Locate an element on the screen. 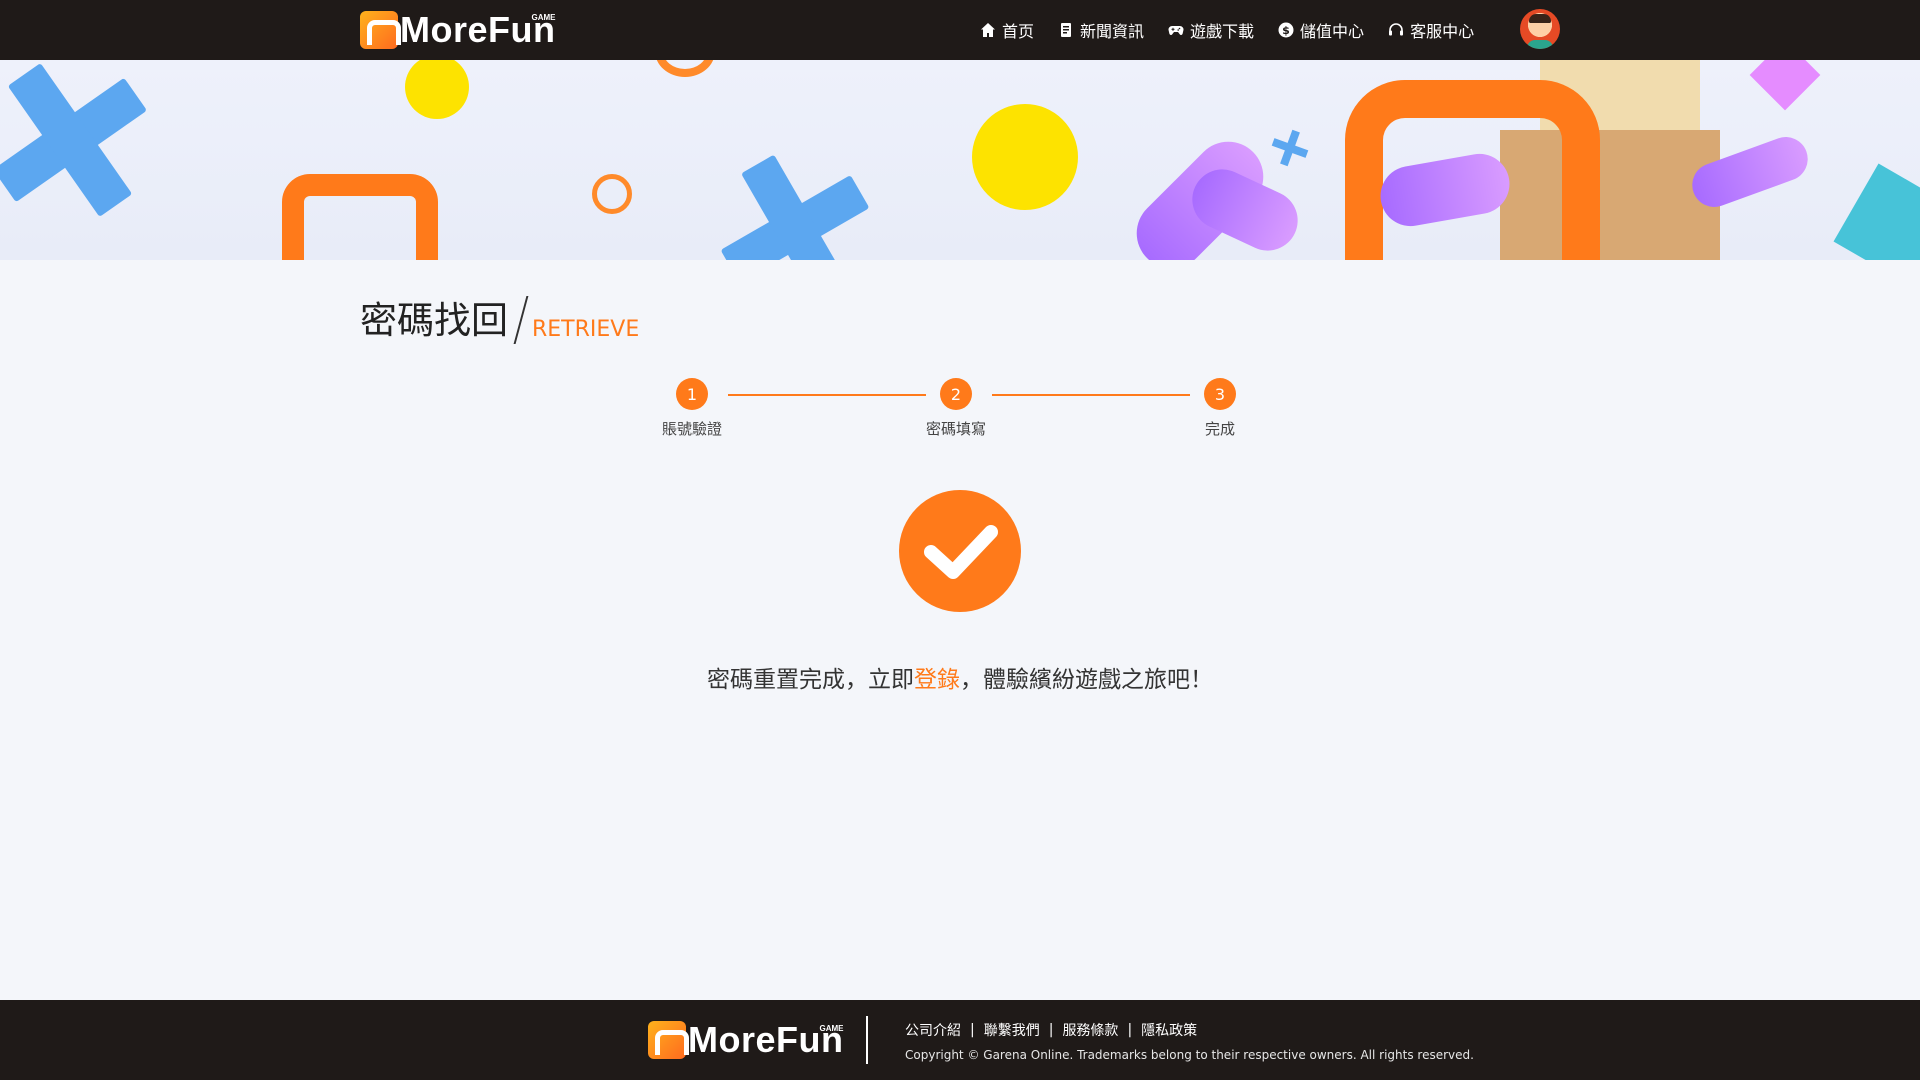 The width and height of the screenshot is (1920, 1080). main-nav: 首页 新聞資訊 遊戲下載 $ 儲值中心 客服中心 is located at coordinates (1227, 30).